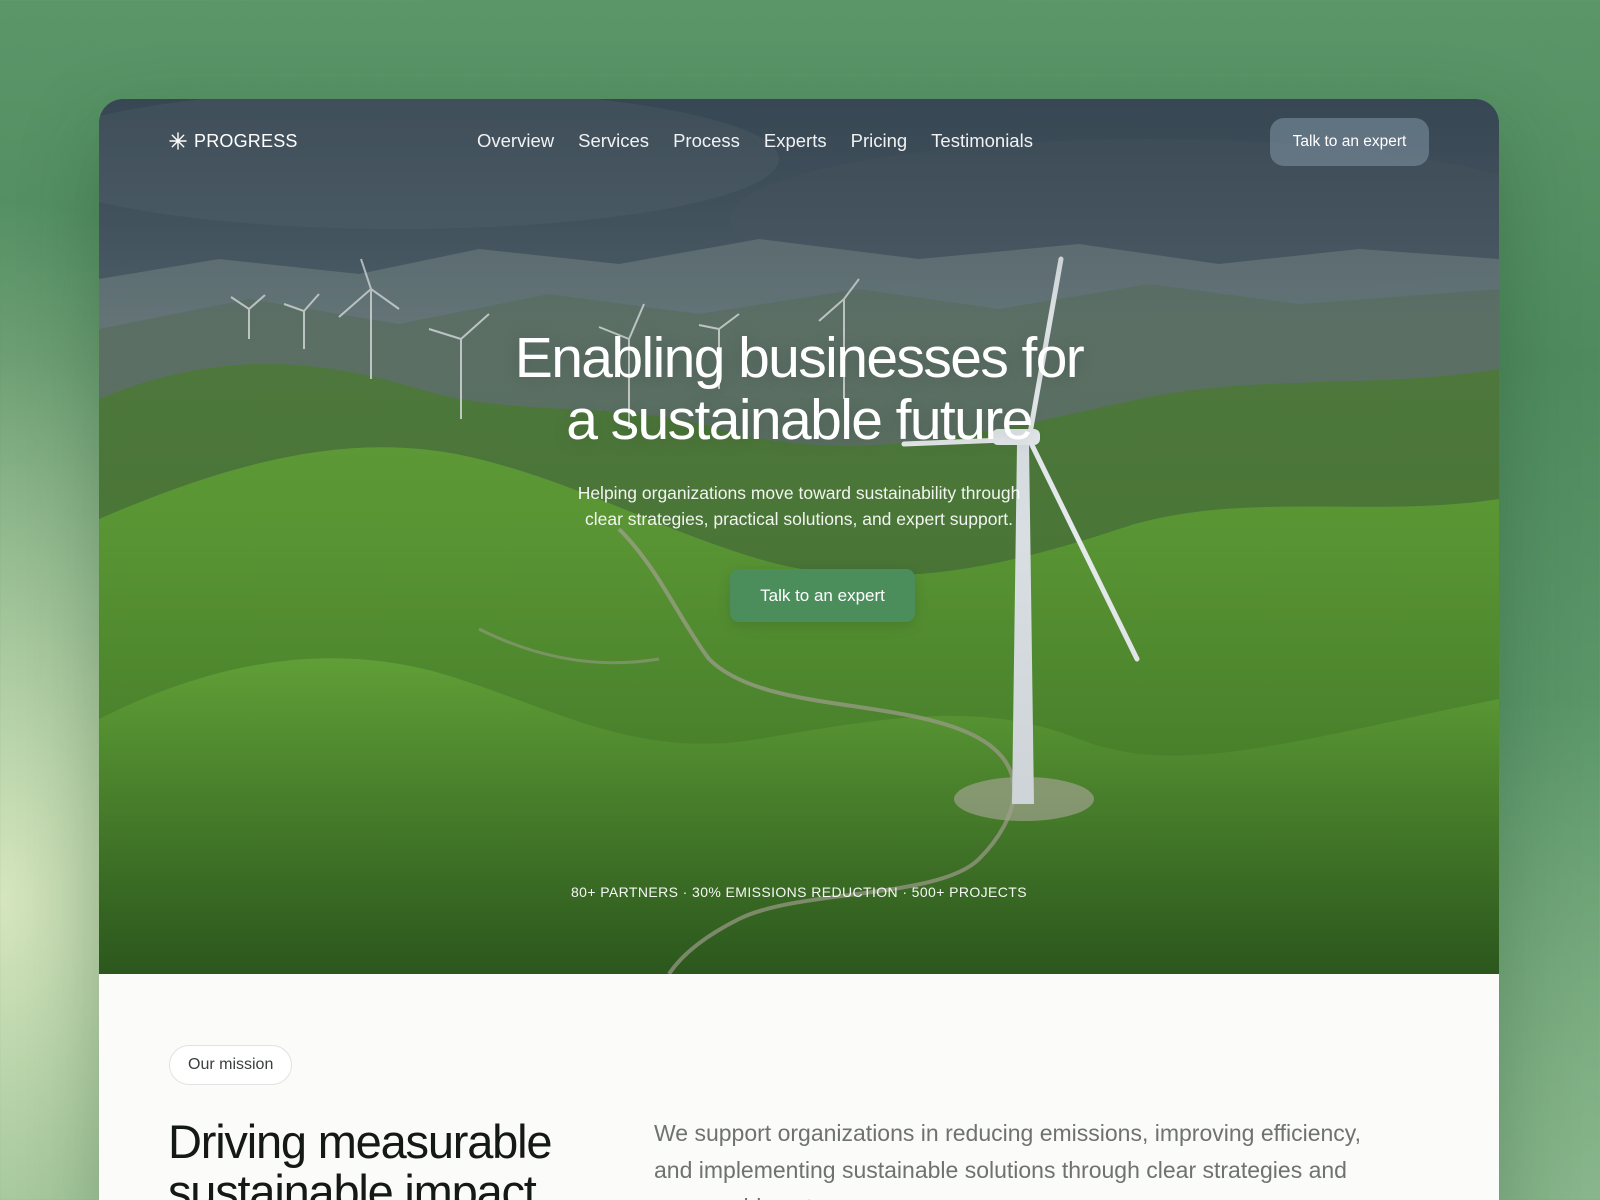  What do you see at coordinates (799, 358) in the screenshot?
I see `hero-title-line-1: Enabling businesses for` at bounding box center [799, 358].